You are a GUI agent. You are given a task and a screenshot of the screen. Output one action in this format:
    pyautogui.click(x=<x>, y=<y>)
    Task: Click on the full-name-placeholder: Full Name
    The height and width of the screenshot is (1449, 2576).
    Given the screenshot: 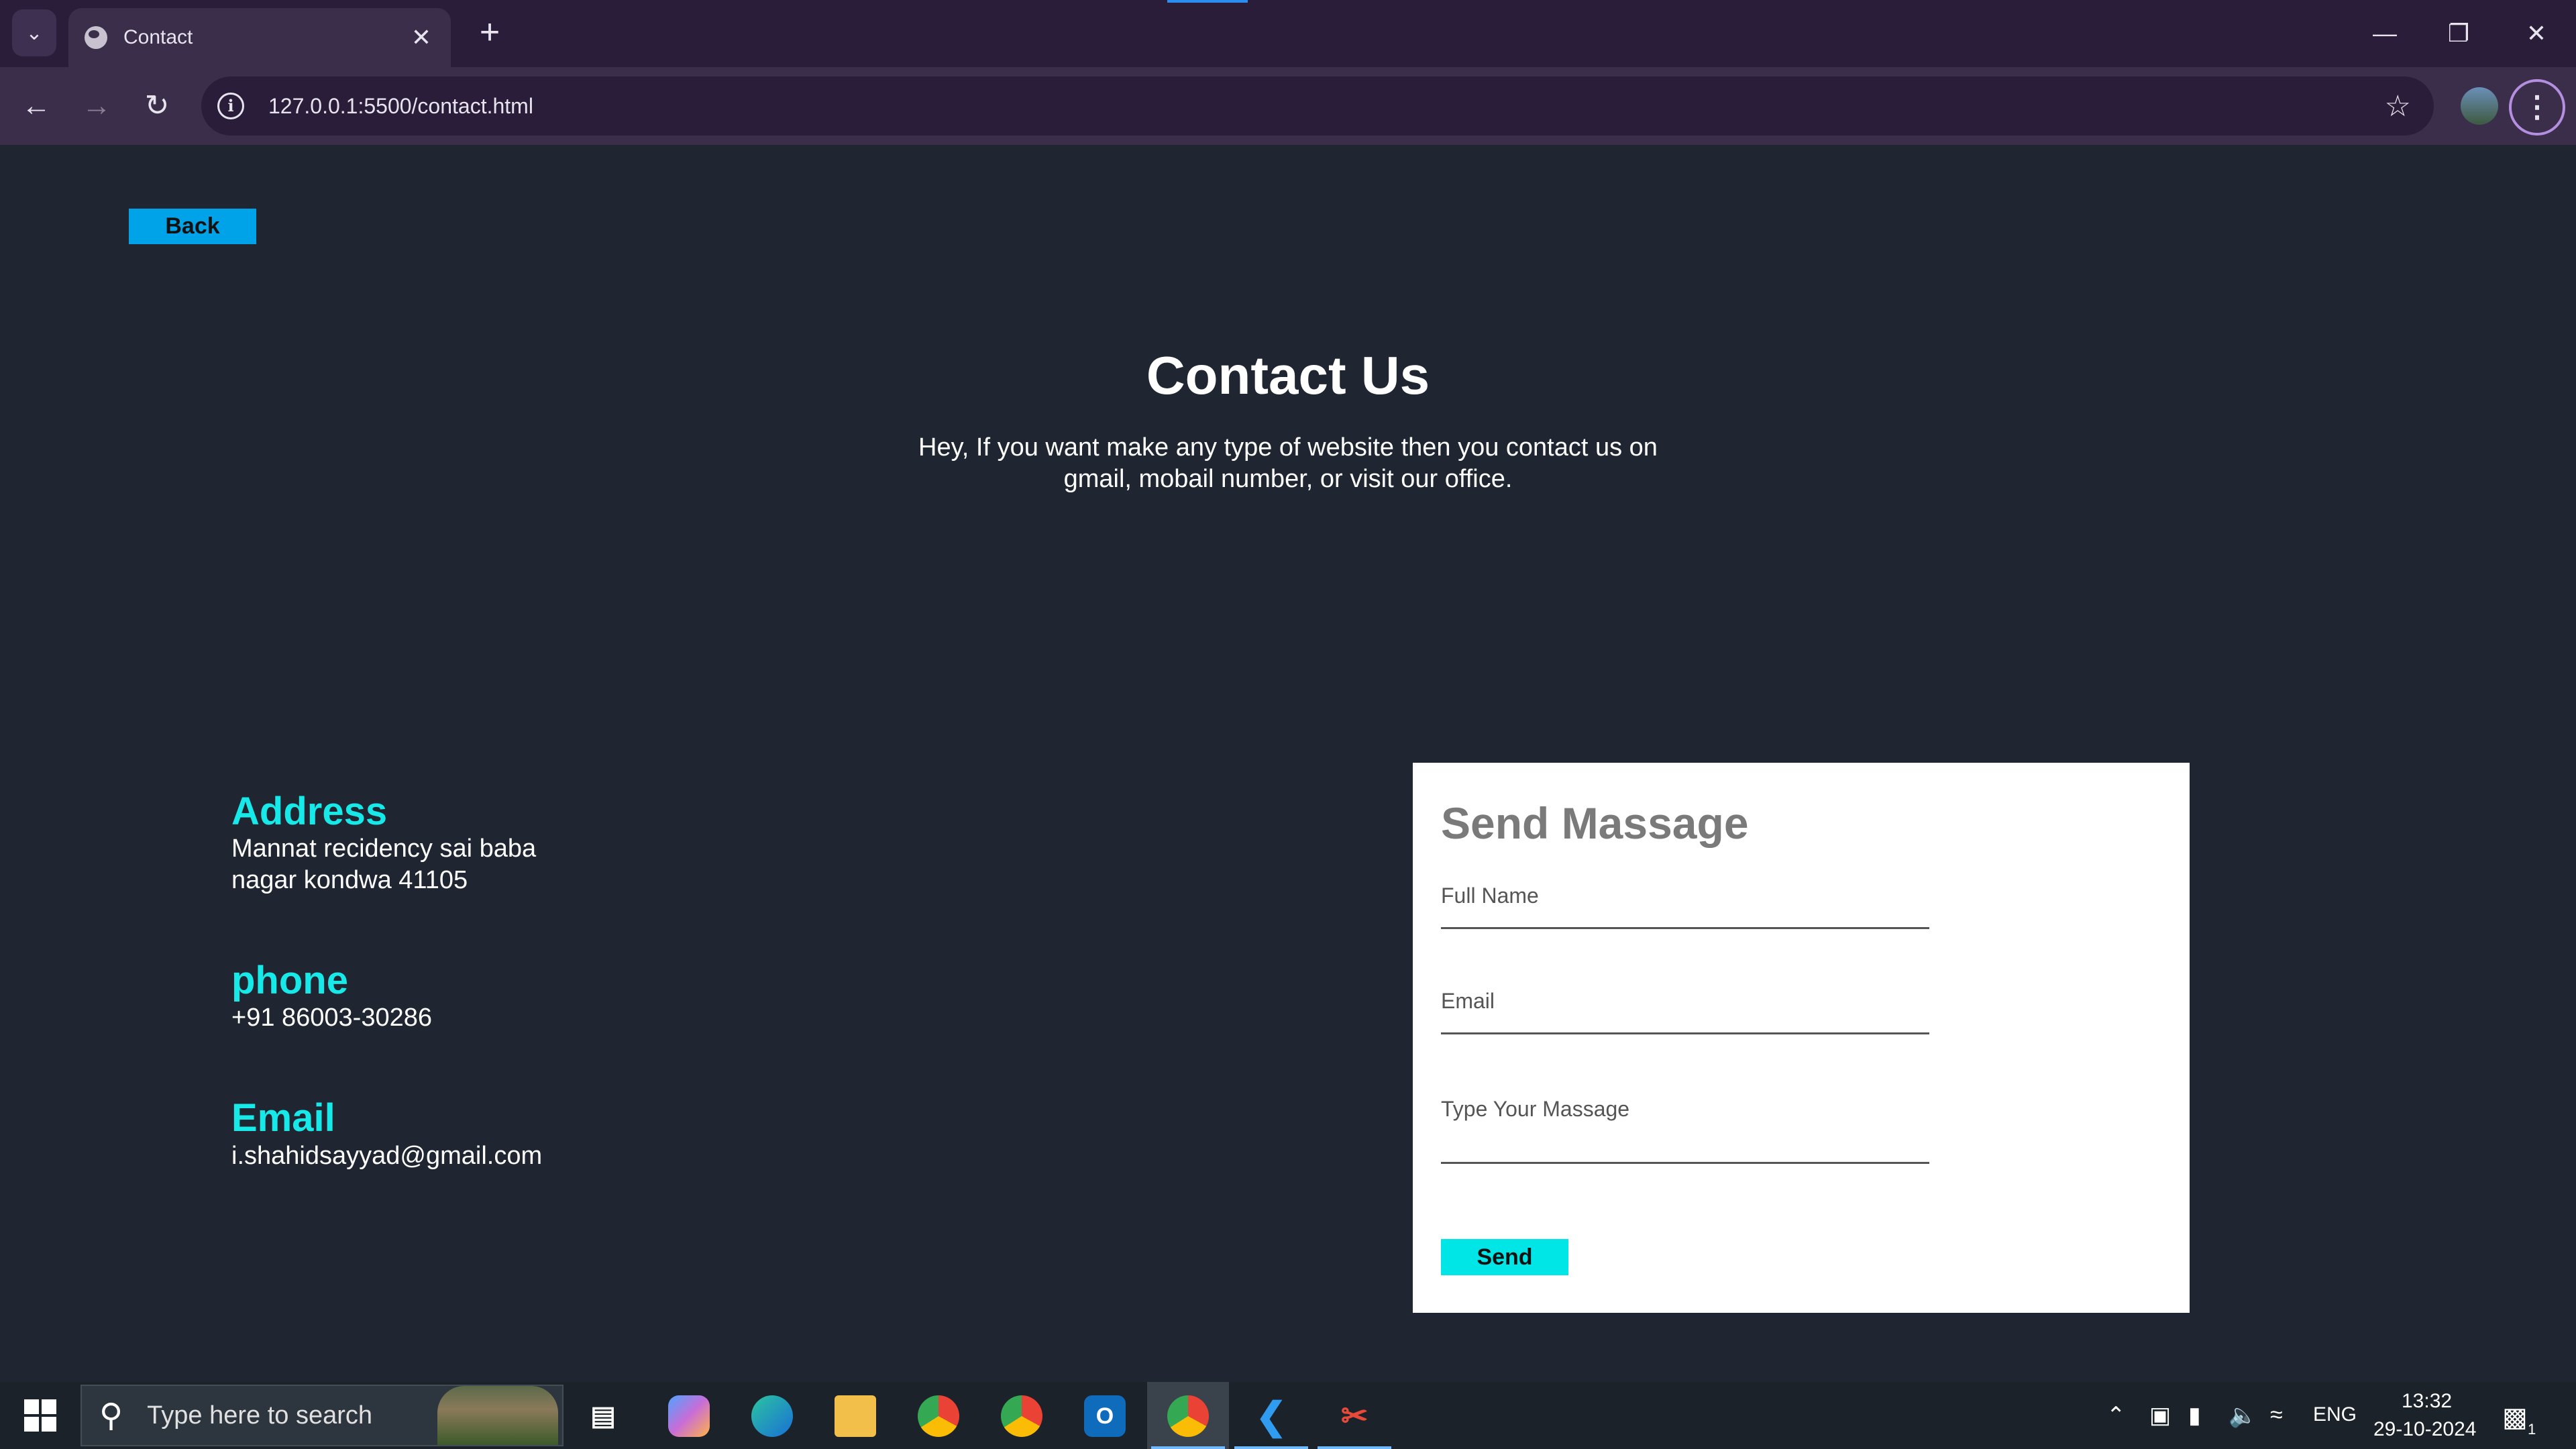 What is the action you would take?
    pyautogui.click(x=1490, y=895)
    